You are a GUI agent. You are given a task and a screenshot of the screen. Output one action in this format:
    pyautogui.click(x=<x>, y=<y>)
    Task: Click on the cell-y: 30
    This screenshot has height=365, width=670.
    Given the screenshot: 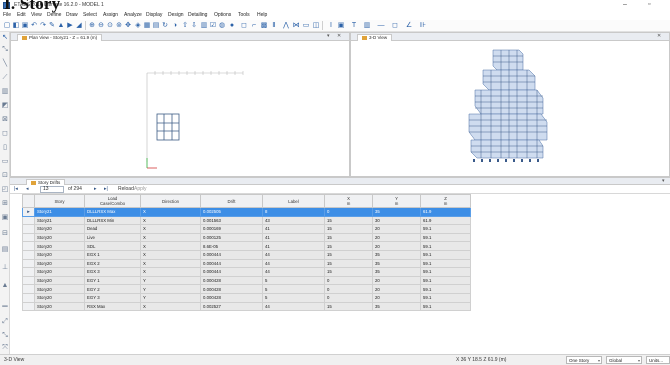 What is the action you would take?
    pyautogui.click(x=396, y=220)
    